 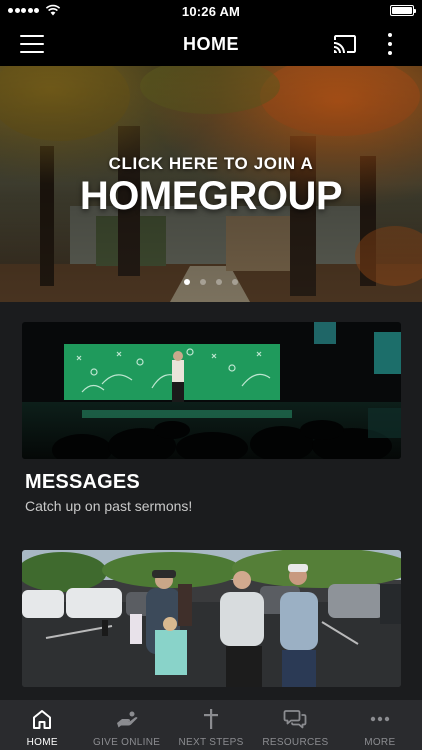 I want to click on chat-bubbles-icon, so click(x=295, y=719).